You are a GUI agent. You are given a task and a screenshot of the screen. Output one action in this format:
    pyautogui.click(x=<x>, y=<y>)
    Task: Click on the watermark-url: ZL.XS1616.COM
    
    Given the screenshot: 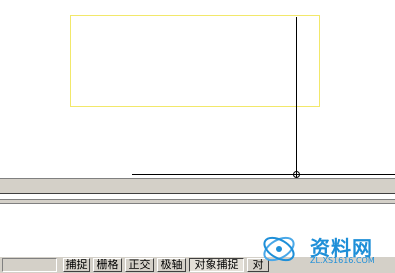 What is the action you would take?
    pyautogui.click(x=342, y=260)
    